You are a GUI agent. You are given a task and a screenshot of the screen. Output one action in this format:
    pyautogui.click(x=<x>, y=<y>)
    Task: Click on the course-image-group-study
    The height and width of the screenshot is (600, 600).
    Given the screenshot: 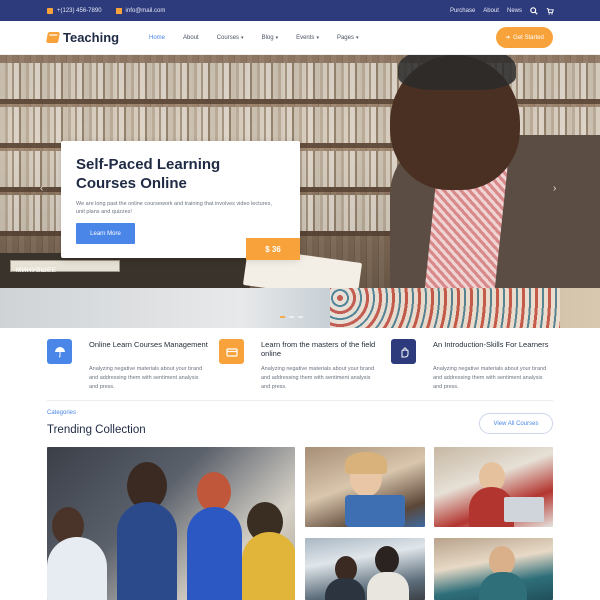 What is the action you would take?
    pyautogui.click(x=171, y=523)
    